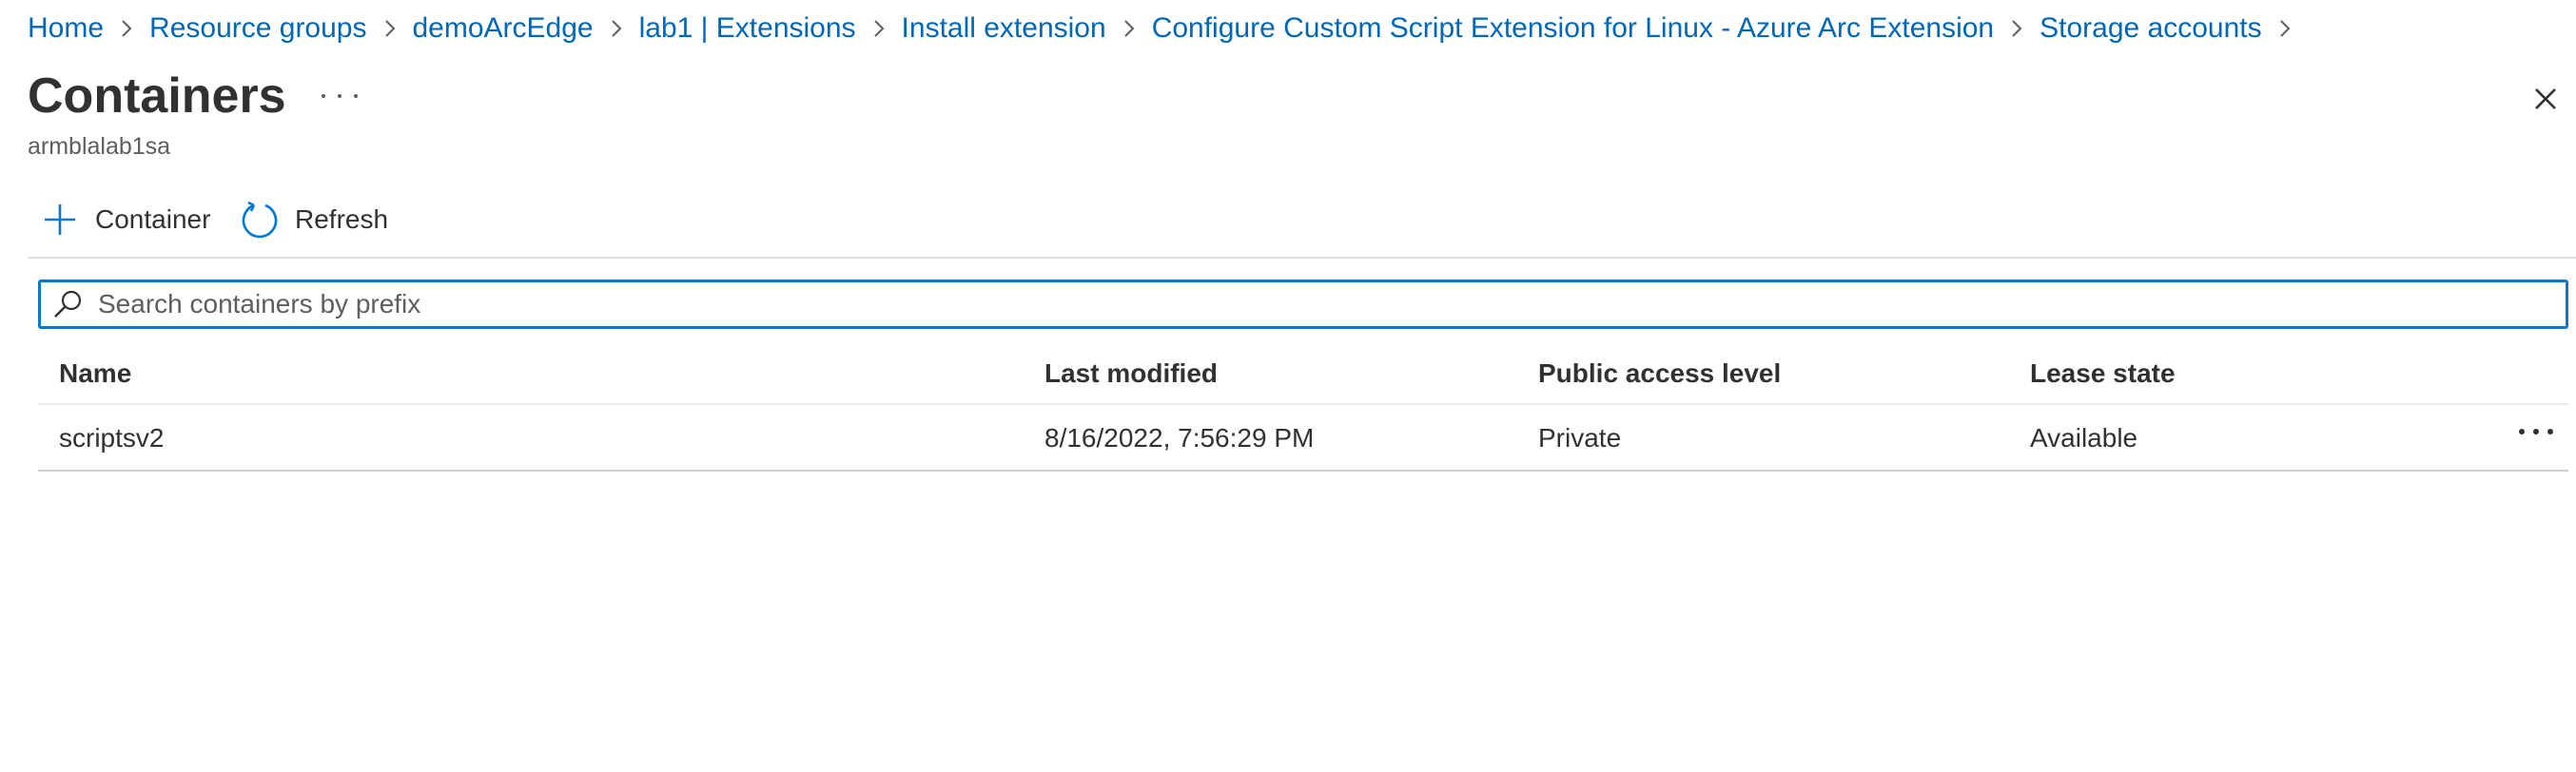 Image resolution: width=2576 pixels, height=772 pixels. I want to click on refresh-button: Refresh, so click(314, 219).